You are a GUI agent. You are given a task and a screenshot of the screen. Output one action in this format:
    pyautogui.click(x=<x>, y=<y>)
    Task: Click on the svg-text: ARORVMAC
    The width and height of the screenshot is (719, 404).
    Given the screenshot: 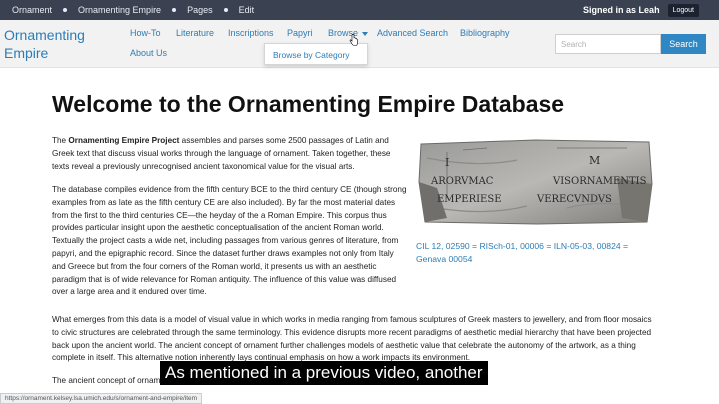 What is the action you would take?
    pyautogui.click(x=462, y=181)
    